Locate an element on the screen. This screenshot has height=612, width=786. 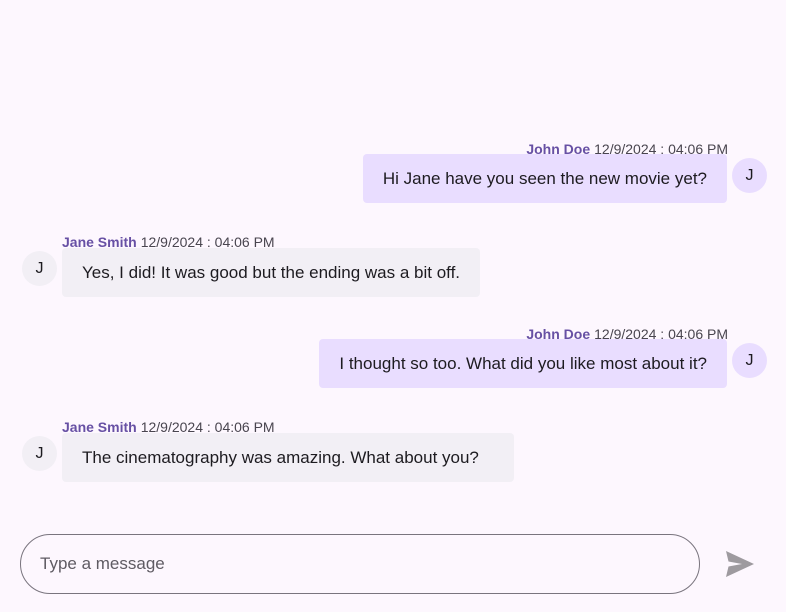
send-button is located at coordinates (740, 564).